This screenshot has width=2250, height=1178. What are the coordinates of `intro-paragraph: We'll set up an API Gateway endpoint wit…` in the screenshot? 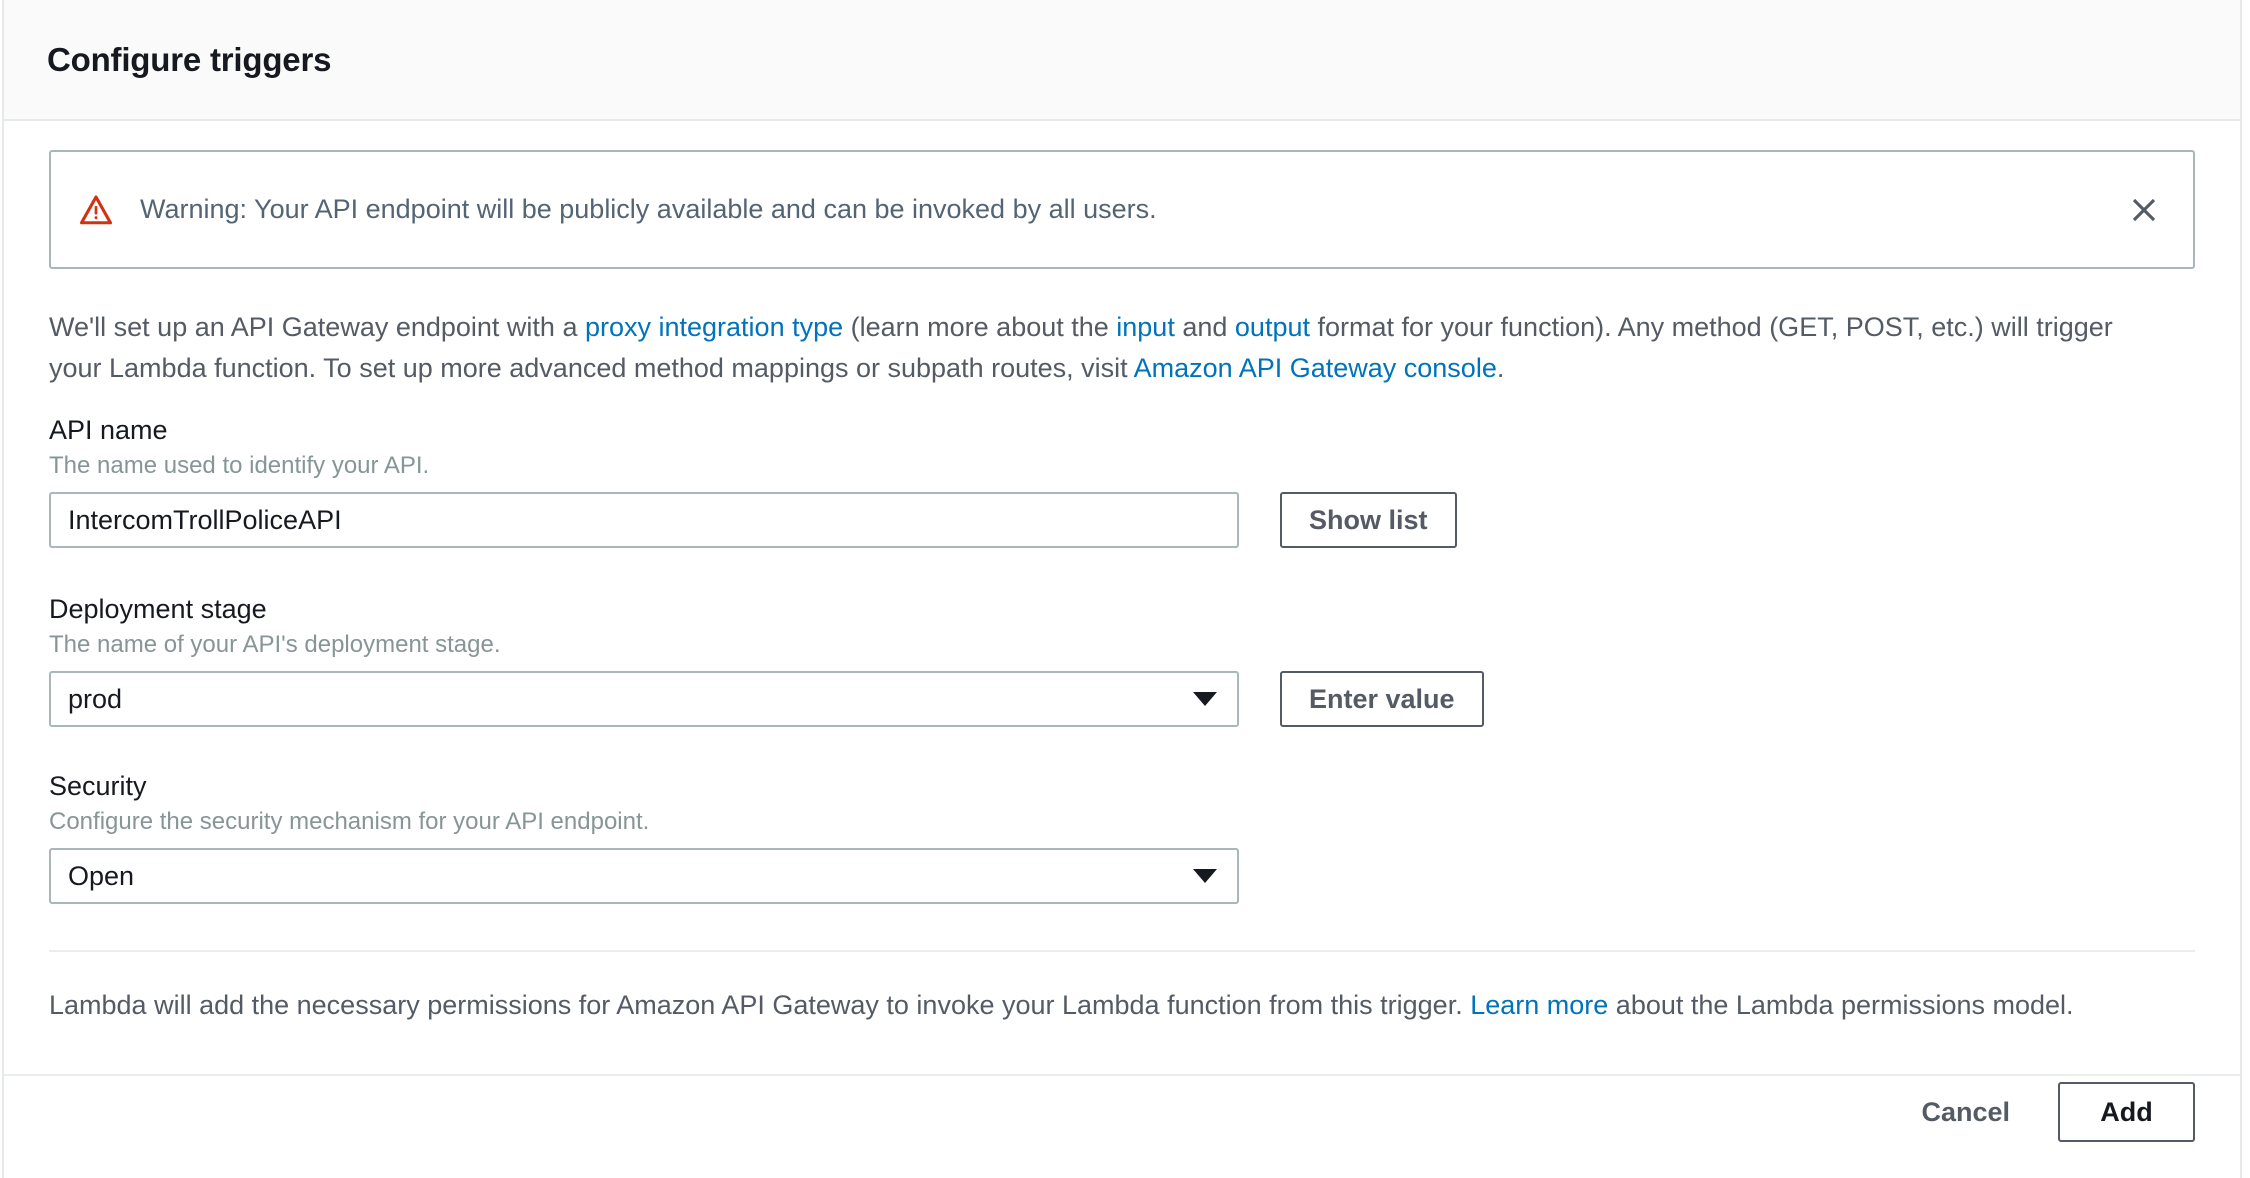 It's located at (1109, 348).